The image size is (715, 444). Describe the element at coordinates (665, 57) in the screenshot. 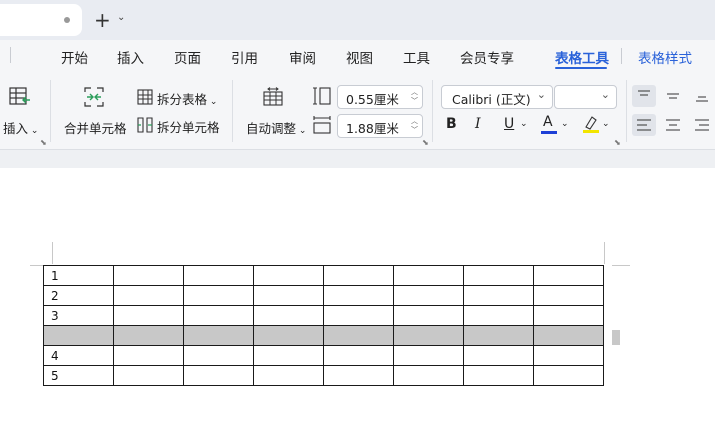

I see `tab-table-style: 表格样式` at that location.